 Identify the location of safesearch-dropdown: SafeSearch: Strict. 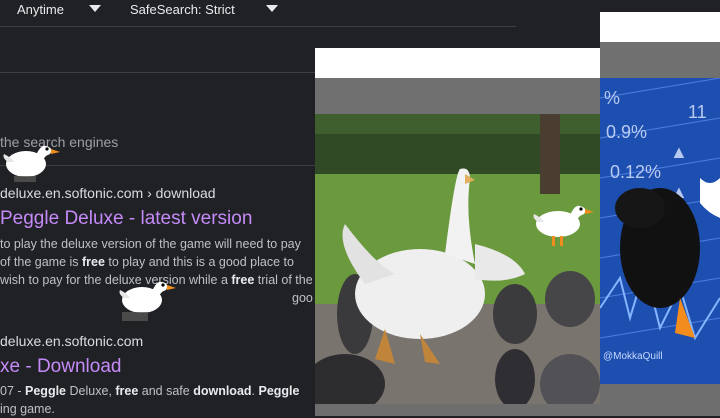
(182, 9).